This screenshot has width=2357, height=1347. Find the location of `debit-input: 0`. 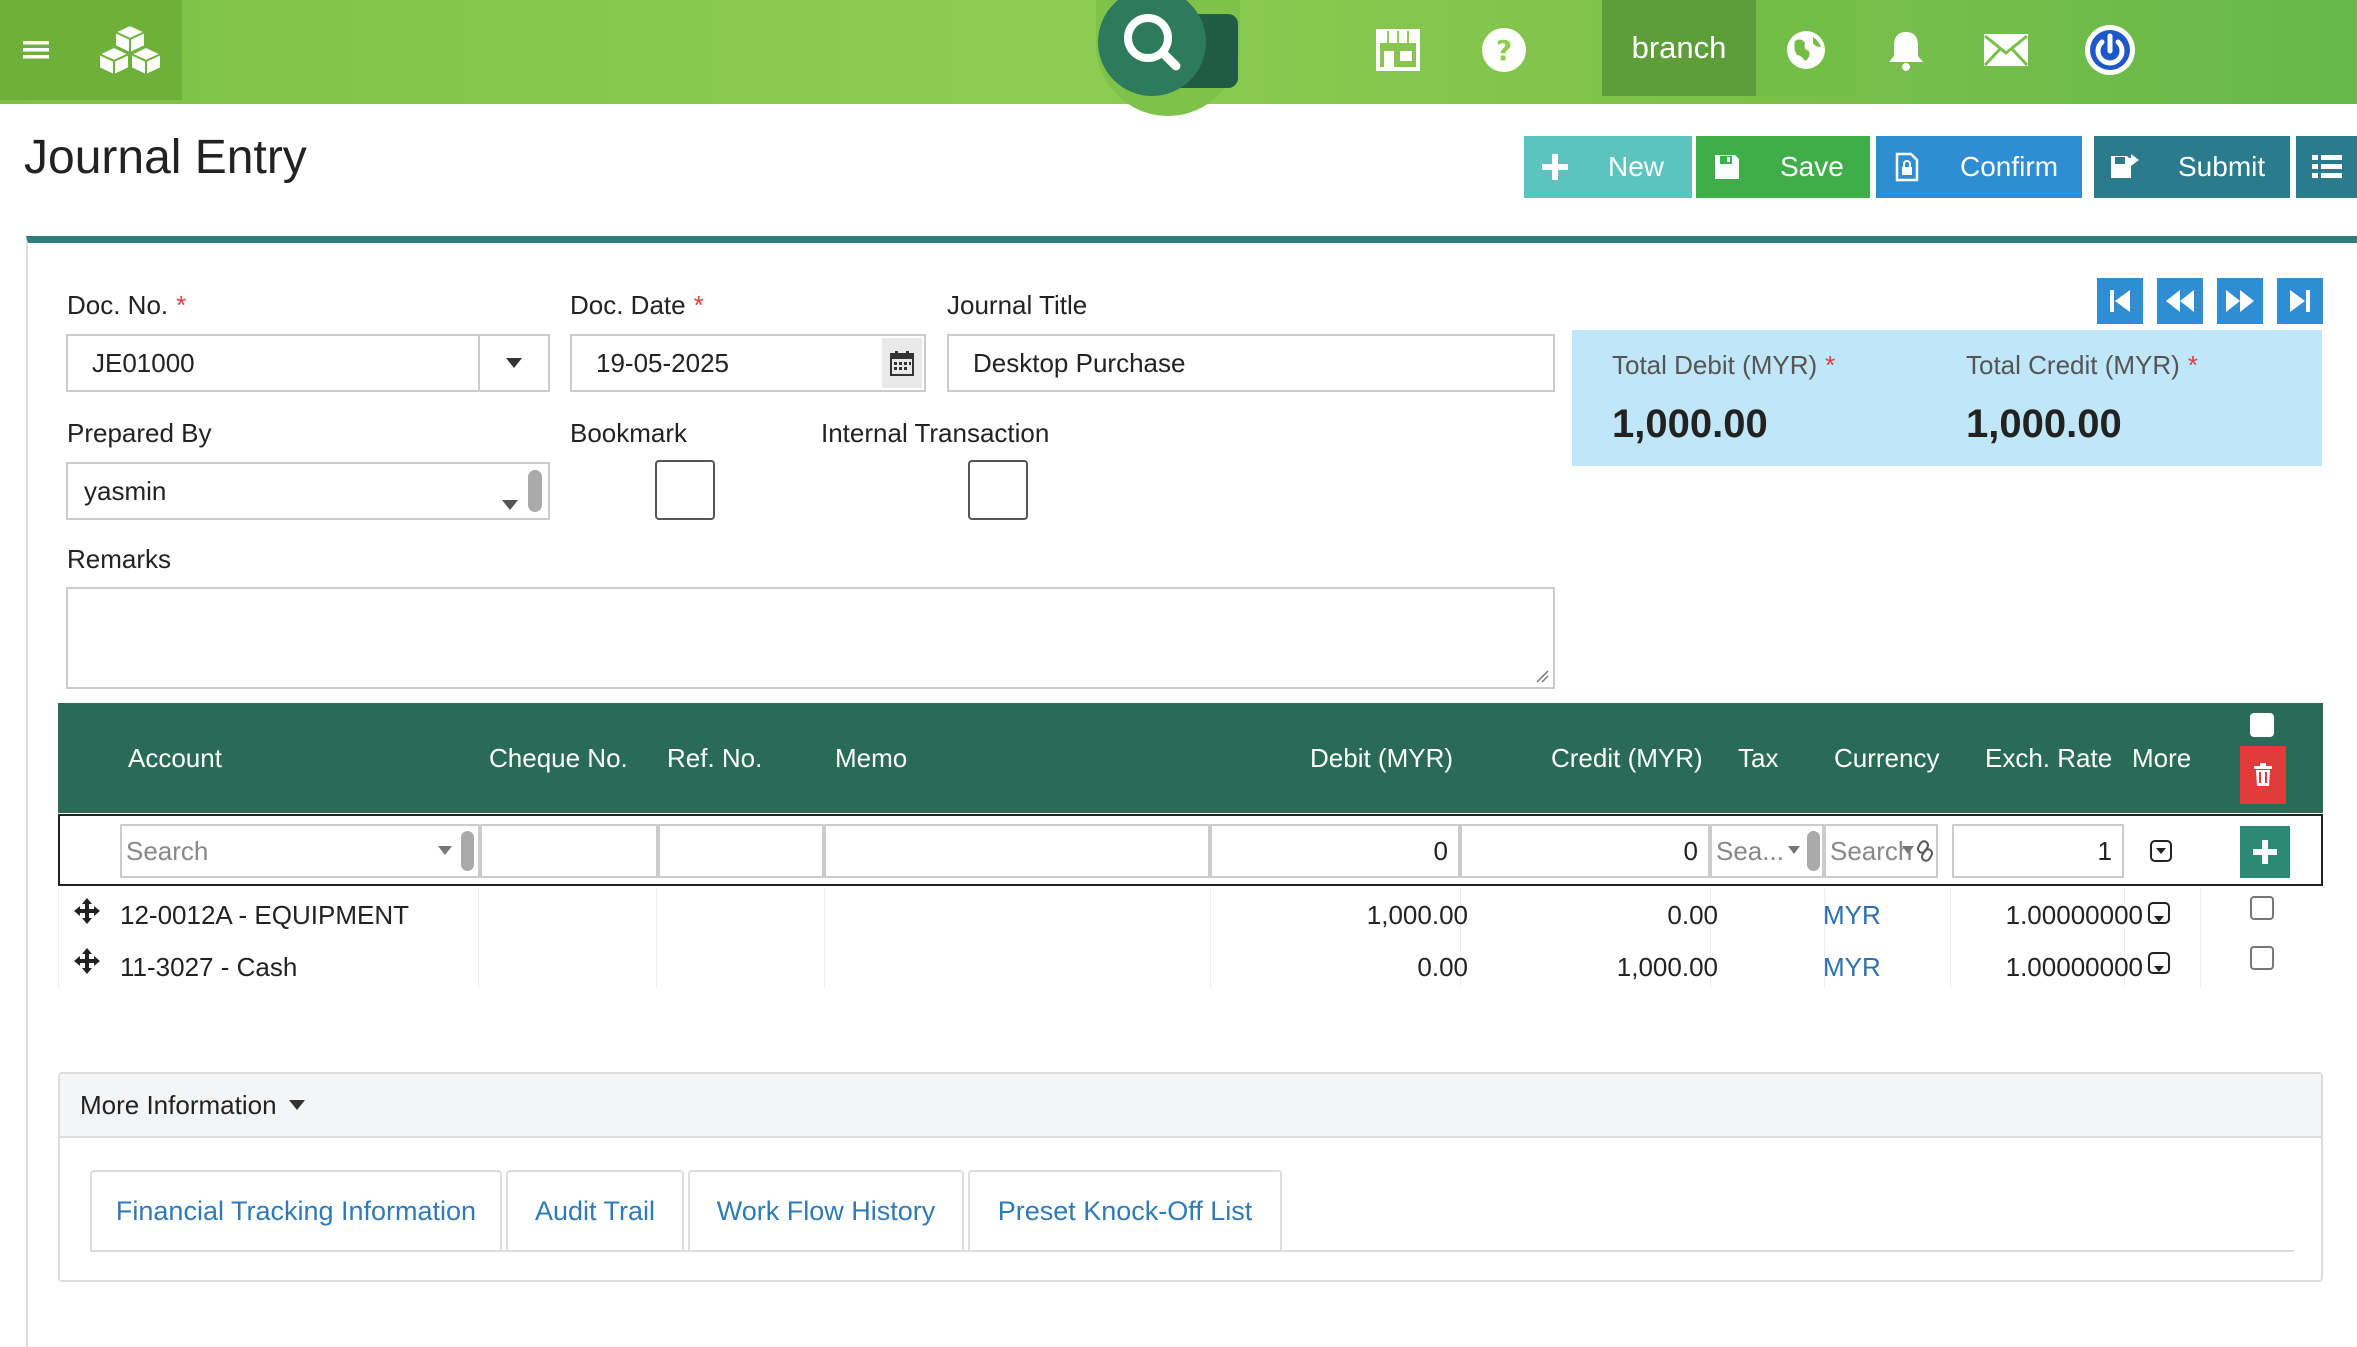

debit-input: 0 is located at coordinates (1335, 851).